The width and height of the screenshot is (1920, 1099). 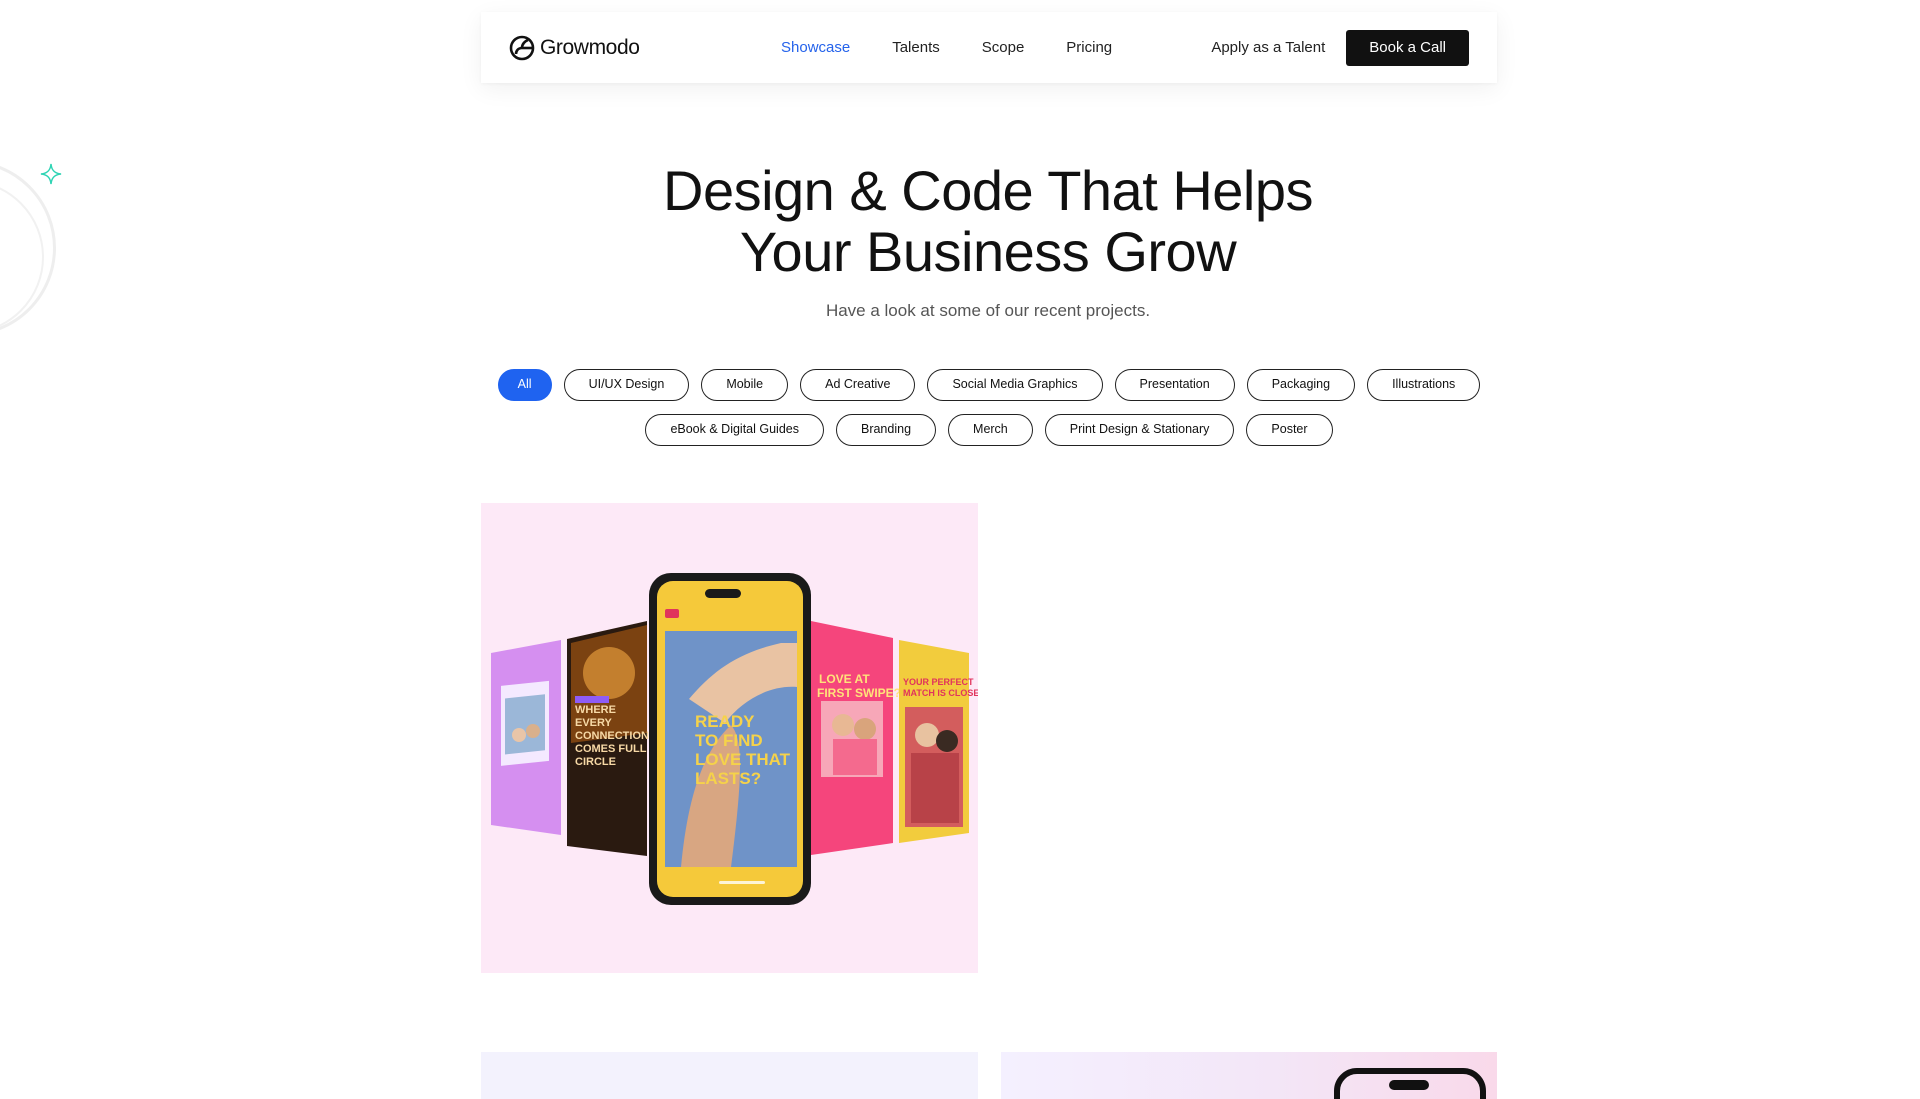 I want to click on nav-link-talents: Talents, so click(x=916, y=47).